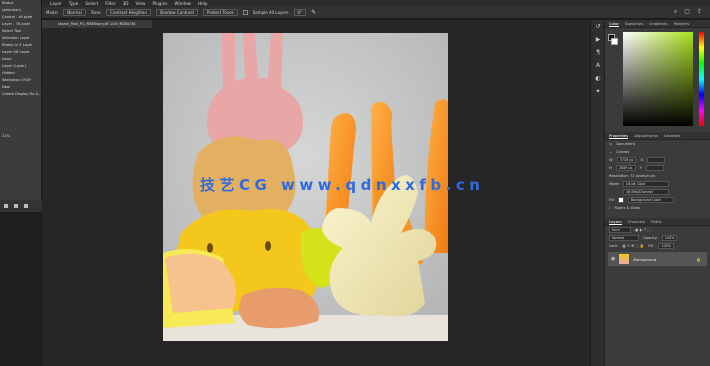  What do you see at coordinates (651, 246) in the screenshot?
I see `layer-fill-label: Fill:` at bounding box center [651, 246].